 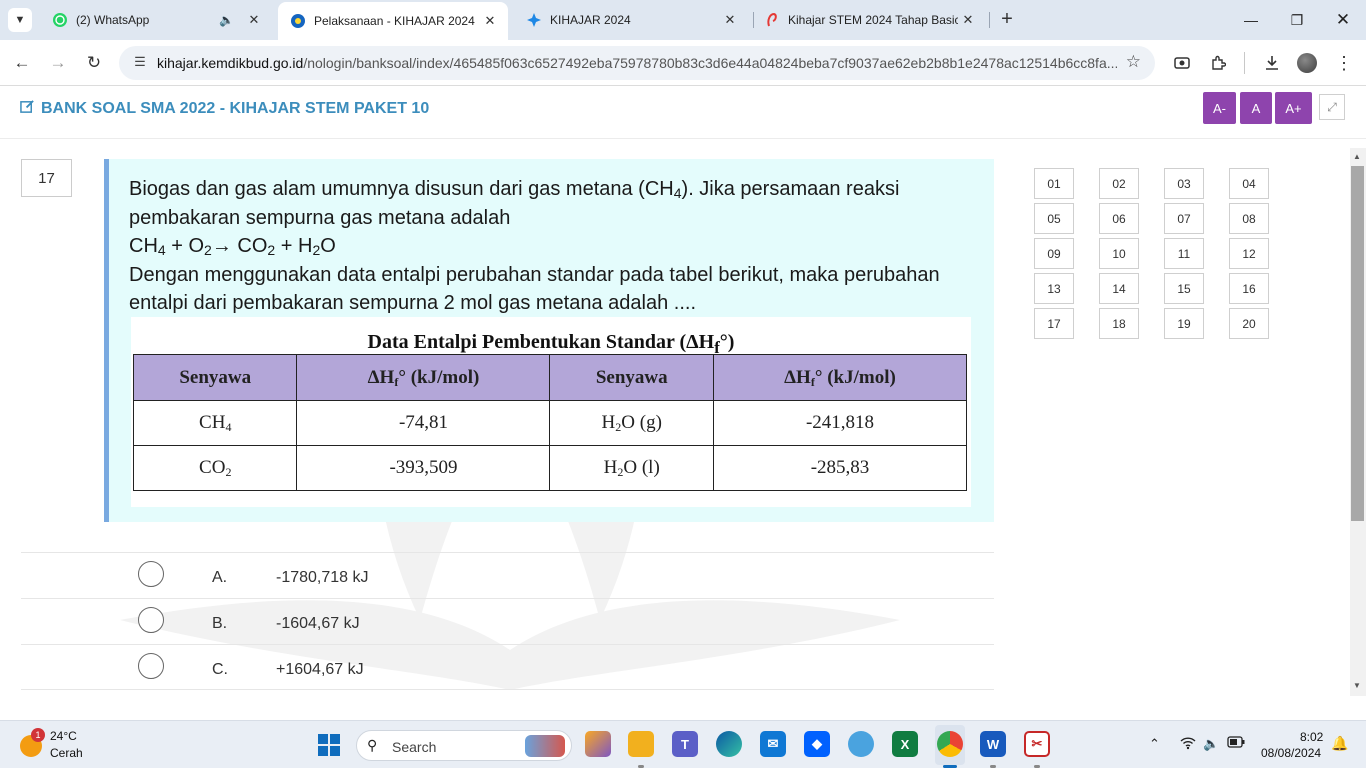 What do you see at coordinates (423, 423) in the screenshot?
I see `table-cell: -74,81` at bounding box center [423, 423].